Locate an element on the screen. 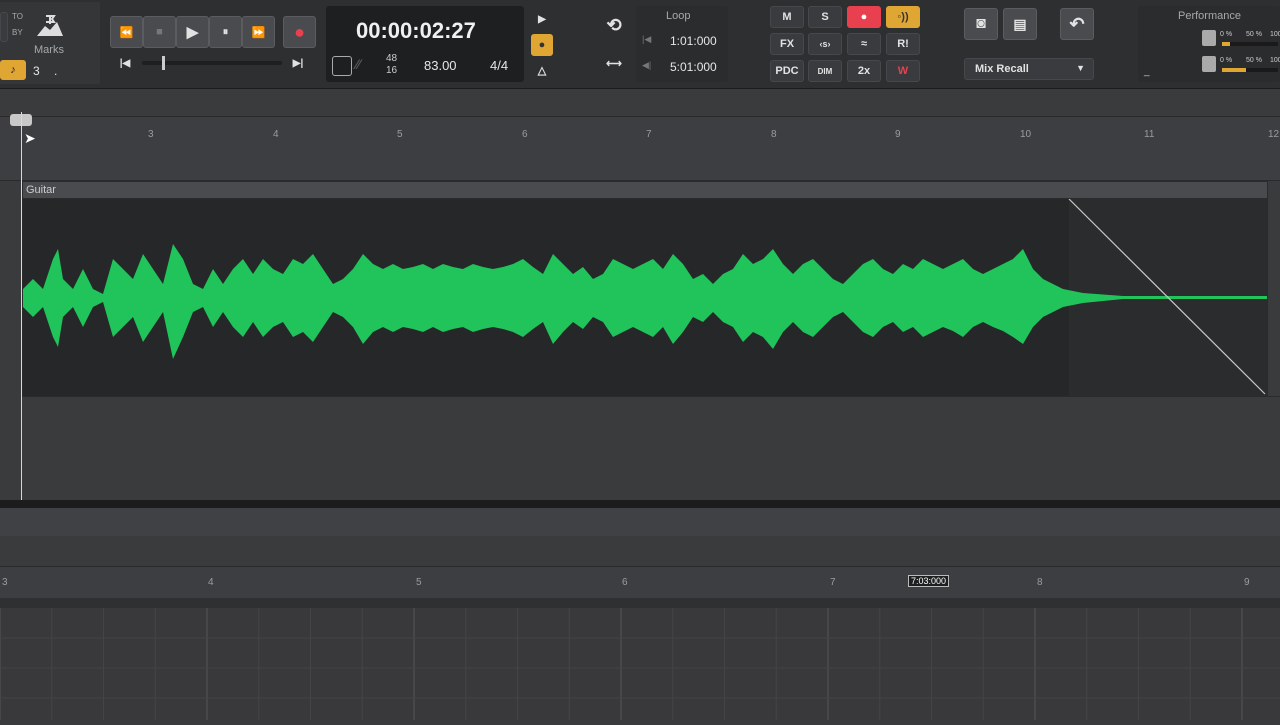 The height and width of the screenshot is (725, 1280). mouse-cursor-icon: ➤ is located at coordinates (30, 138).